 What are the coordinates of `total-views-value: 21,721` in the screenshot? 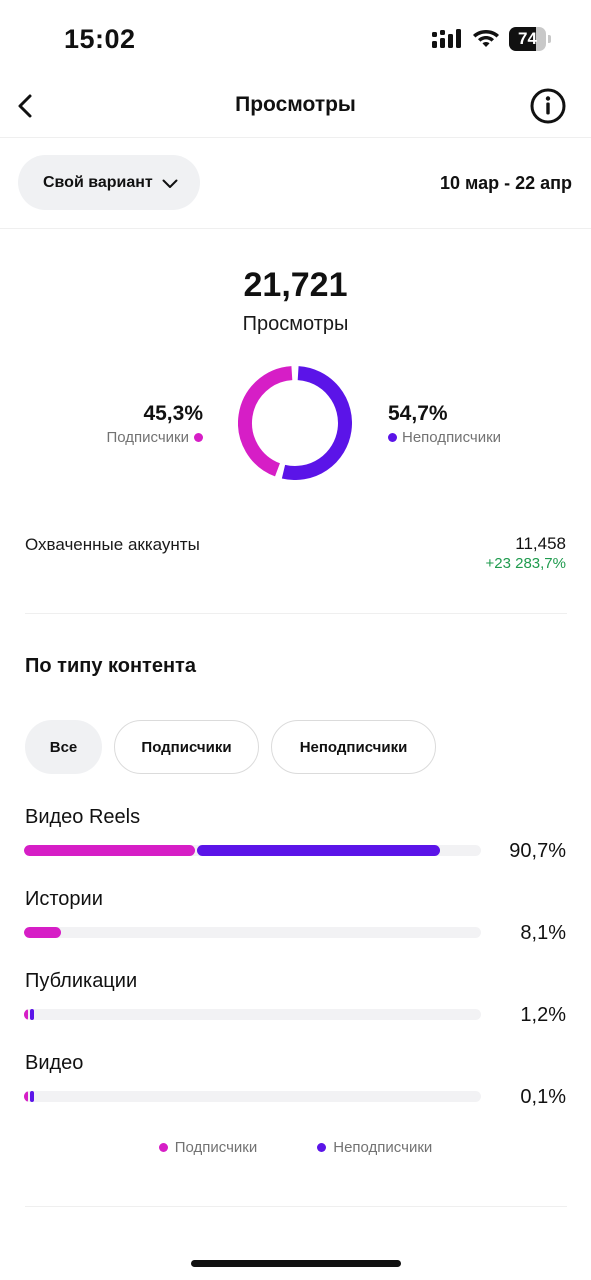 It's located at (295, 285).